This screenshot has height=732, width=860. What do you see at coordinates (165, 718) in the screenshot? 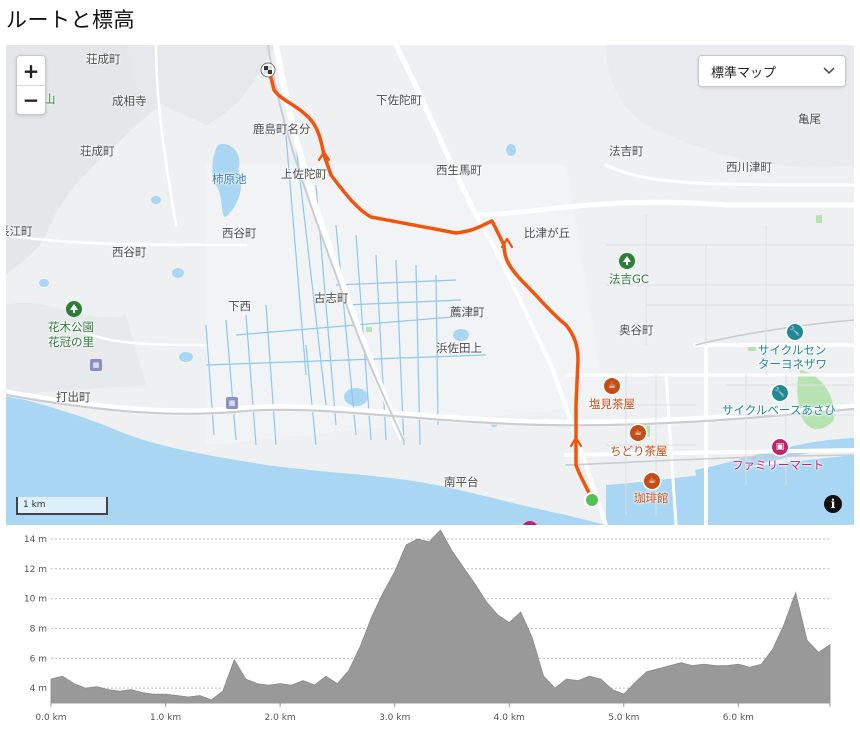
I see `x-tick-label: 1.0 km` at bounding box center [165, 718].